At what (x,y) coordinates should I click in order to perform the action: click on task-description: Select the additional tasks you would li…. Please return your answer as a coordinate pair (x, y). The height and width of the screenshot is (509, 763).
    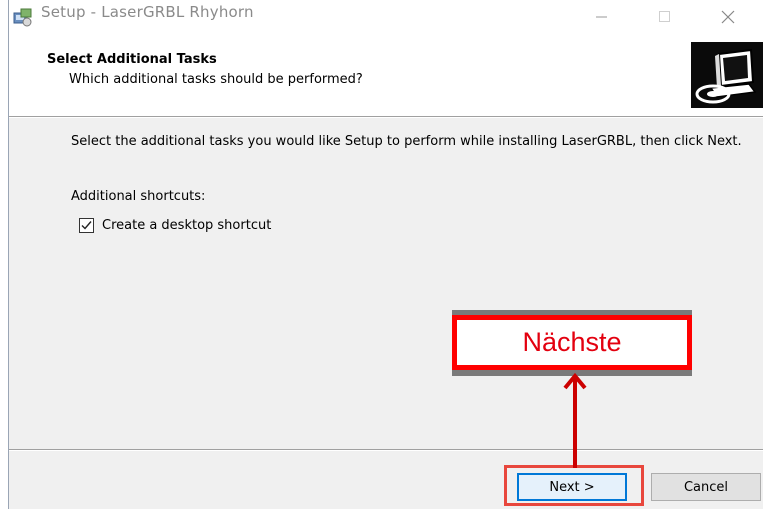
    Looking at the image, I should click on (406, 141).